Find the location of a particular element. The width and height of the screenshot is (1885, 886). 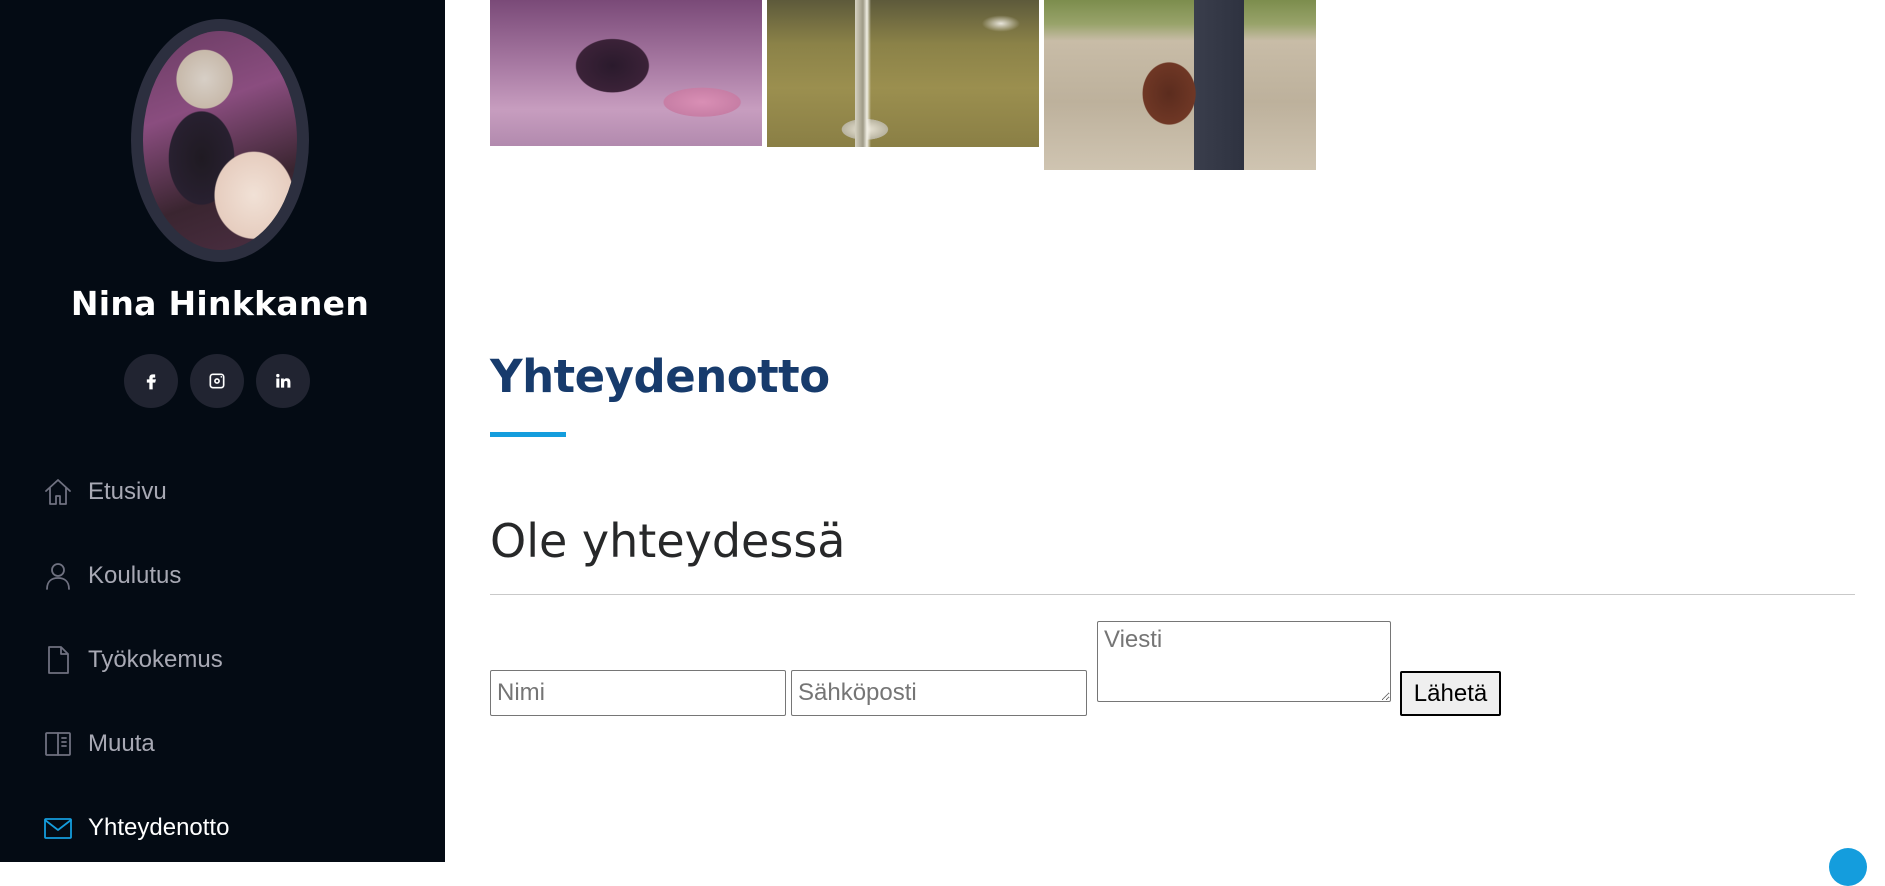

nav-item-muuta: Muuta is located at coordinates (98, 744).